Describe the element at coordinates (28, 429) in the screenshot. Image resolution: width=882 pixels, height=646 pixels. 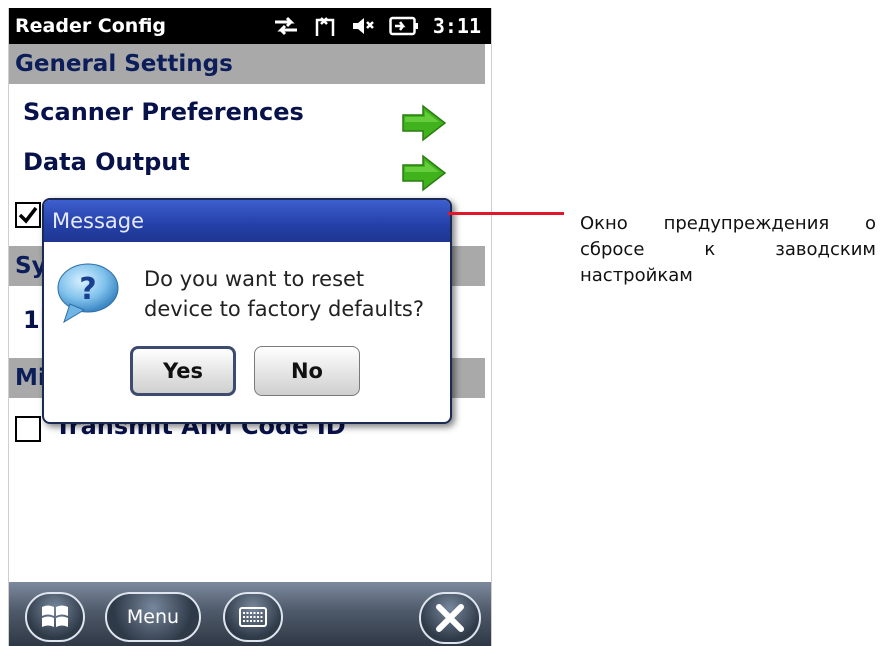
I see `transmit-aim-checkbox` at that location.